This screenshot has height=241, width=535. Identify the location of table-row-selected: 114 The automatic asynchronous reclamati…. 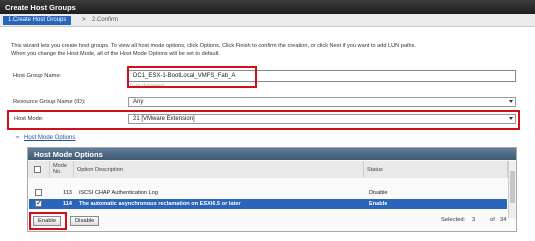
(268, 204).